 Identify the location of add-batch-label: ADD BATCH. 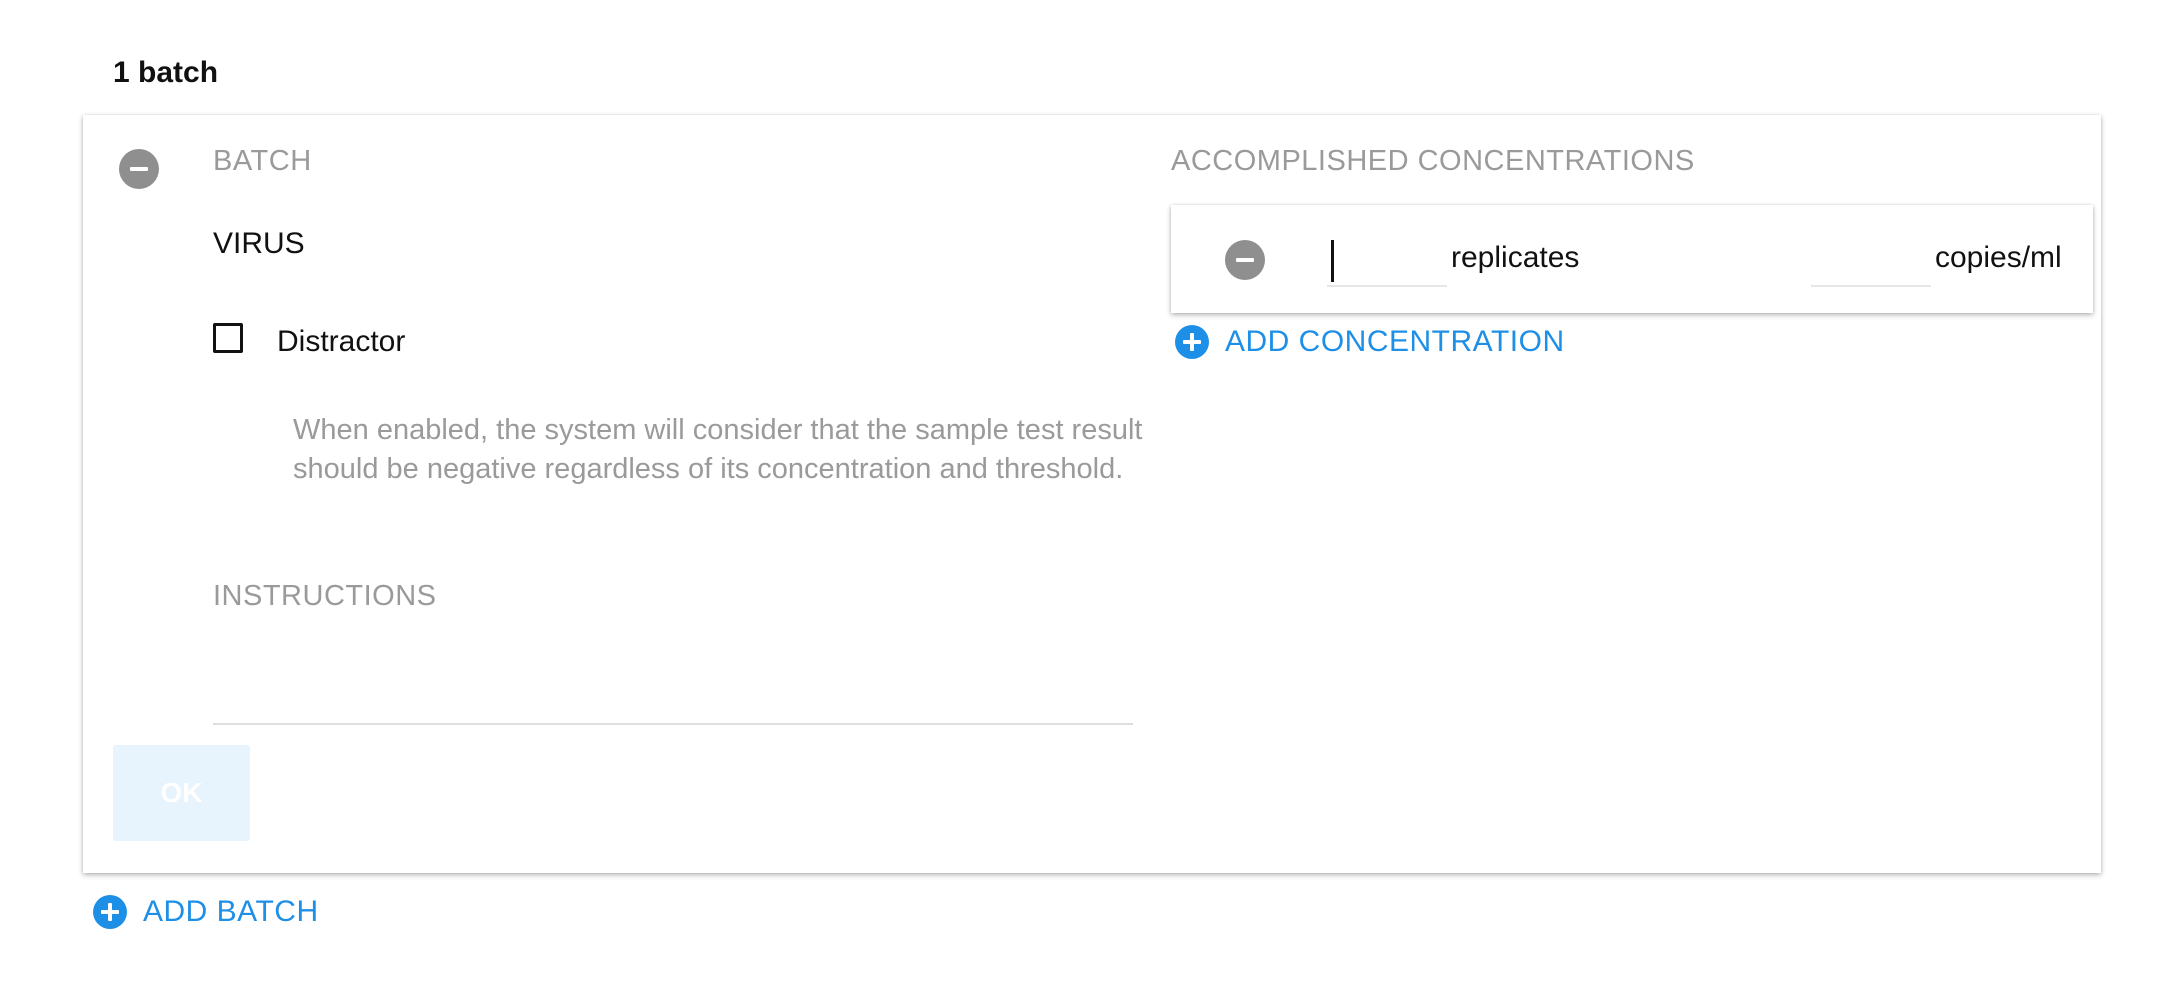
(231, 911).